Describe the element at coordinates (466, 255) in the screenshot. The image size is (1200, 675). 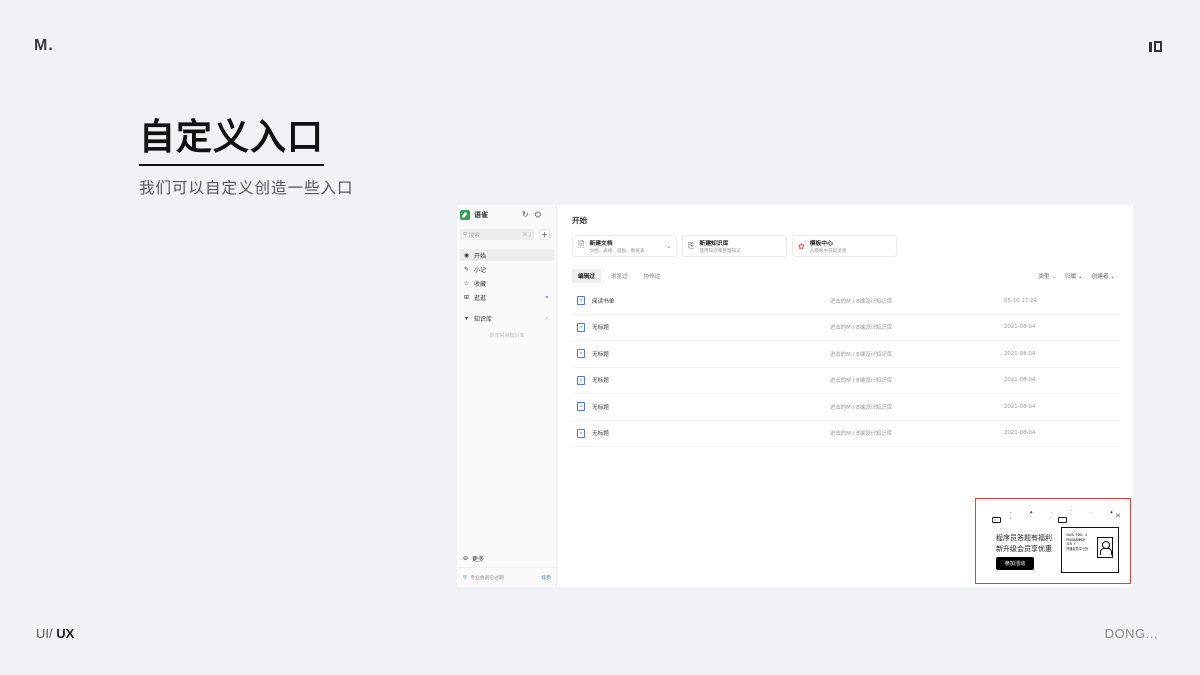
I see `compass-icon: ◉` at that location.